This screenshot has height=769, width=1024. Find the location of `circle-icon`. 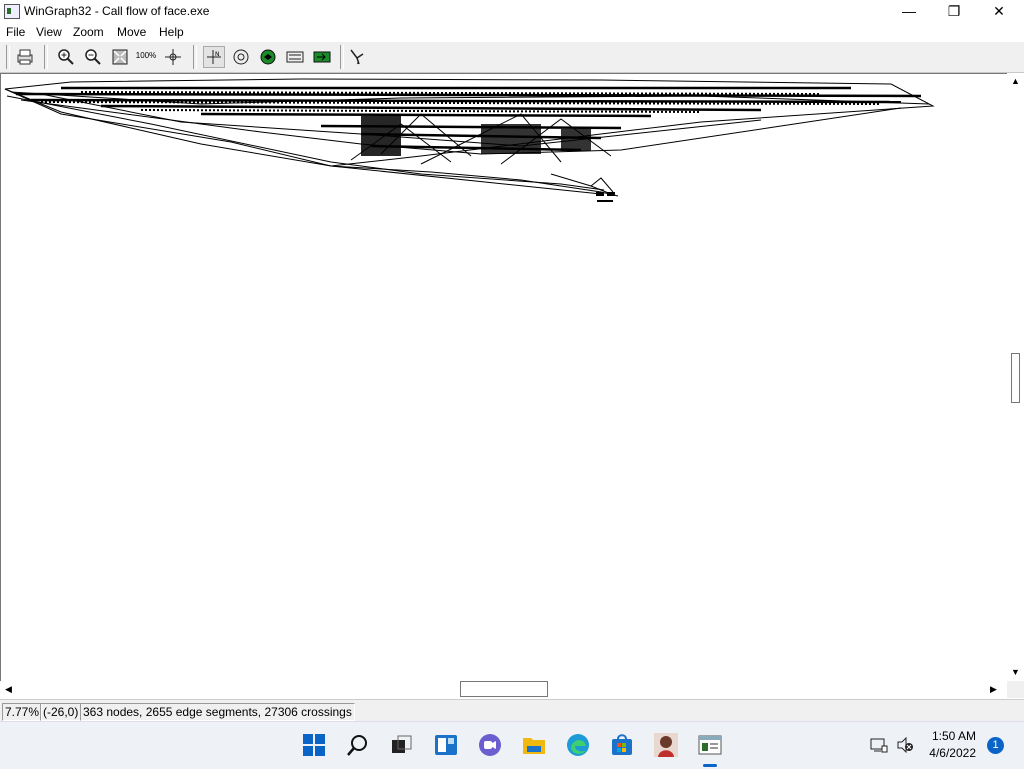

circle-icon is located at coordinates (241, 57).